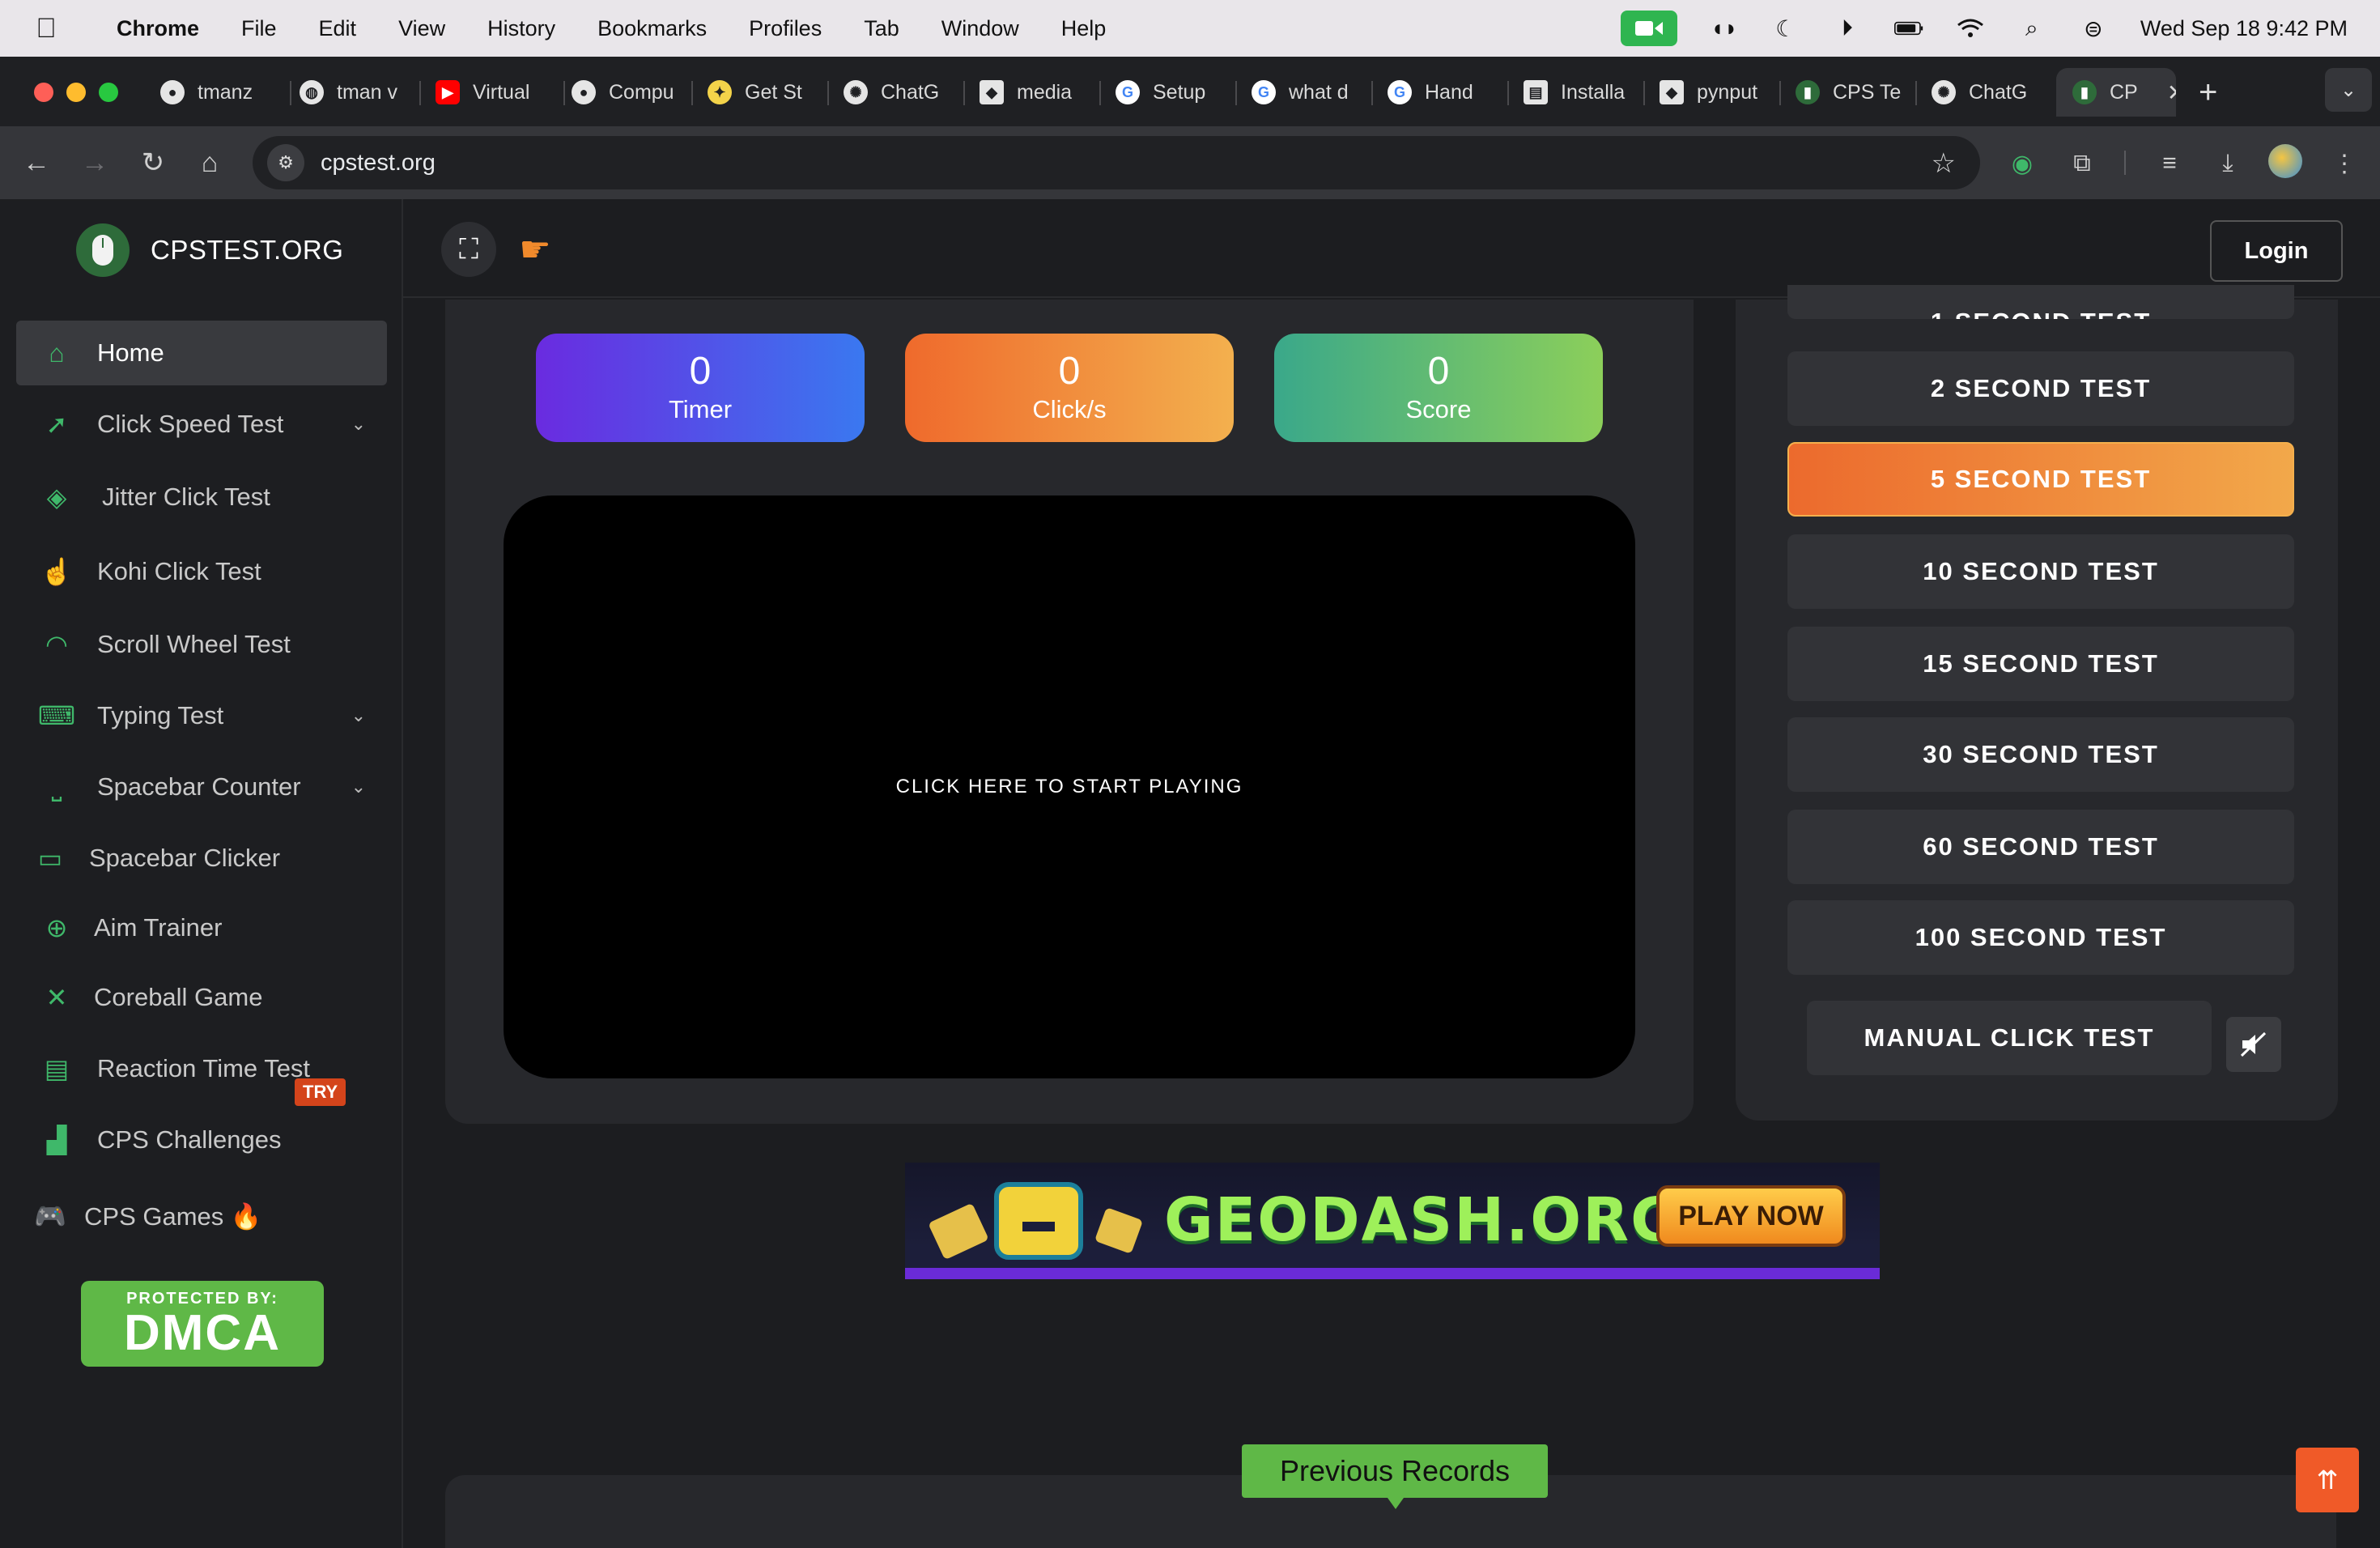  What do you see at coordinates (1119, 1230) in the screenshot?
I see `banner-decoration` at bounding box center [1119, 1230].